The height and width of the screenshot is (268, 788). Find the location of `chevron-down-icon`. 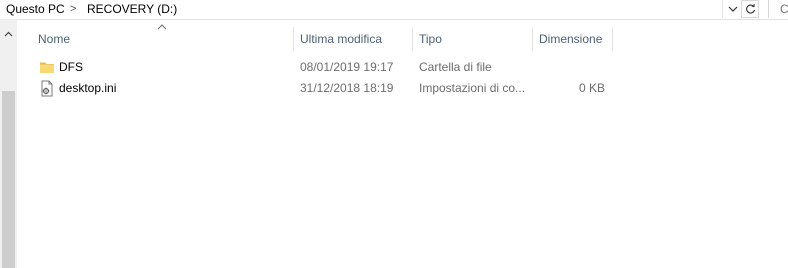

chevron-down-icon is located at coordinates (733, 9).